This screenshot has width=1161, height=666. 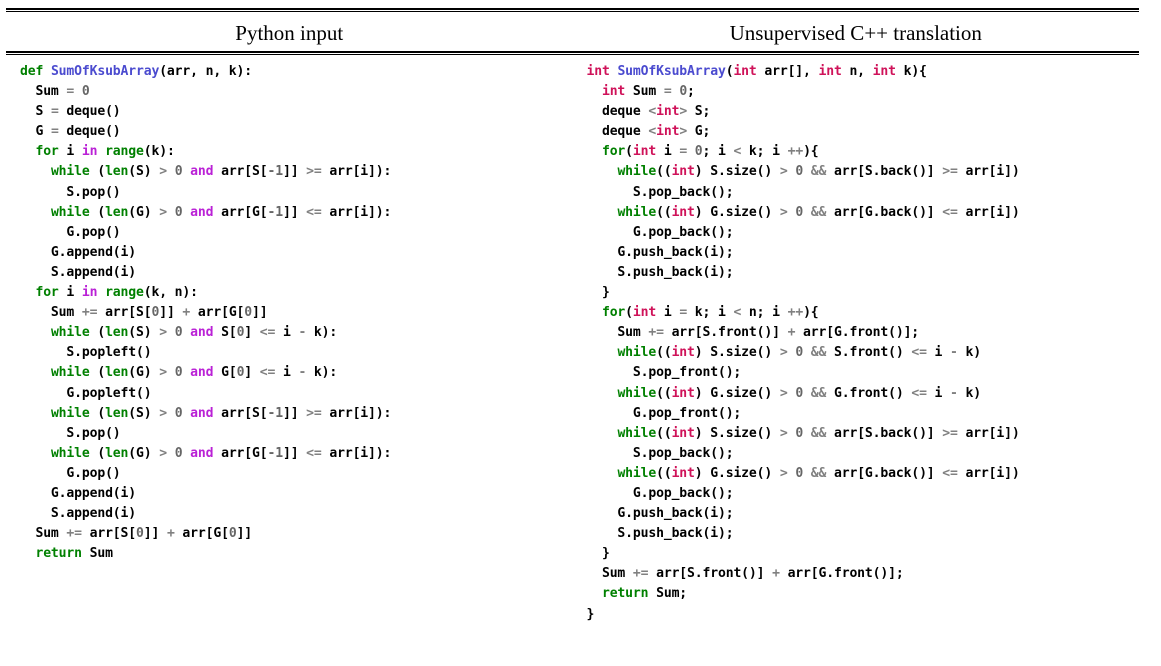 What do you see at coordinates (737, 393) in the screenshot?
I see `code-token-plain: ) G.size()` at bounding box center [737, 393].